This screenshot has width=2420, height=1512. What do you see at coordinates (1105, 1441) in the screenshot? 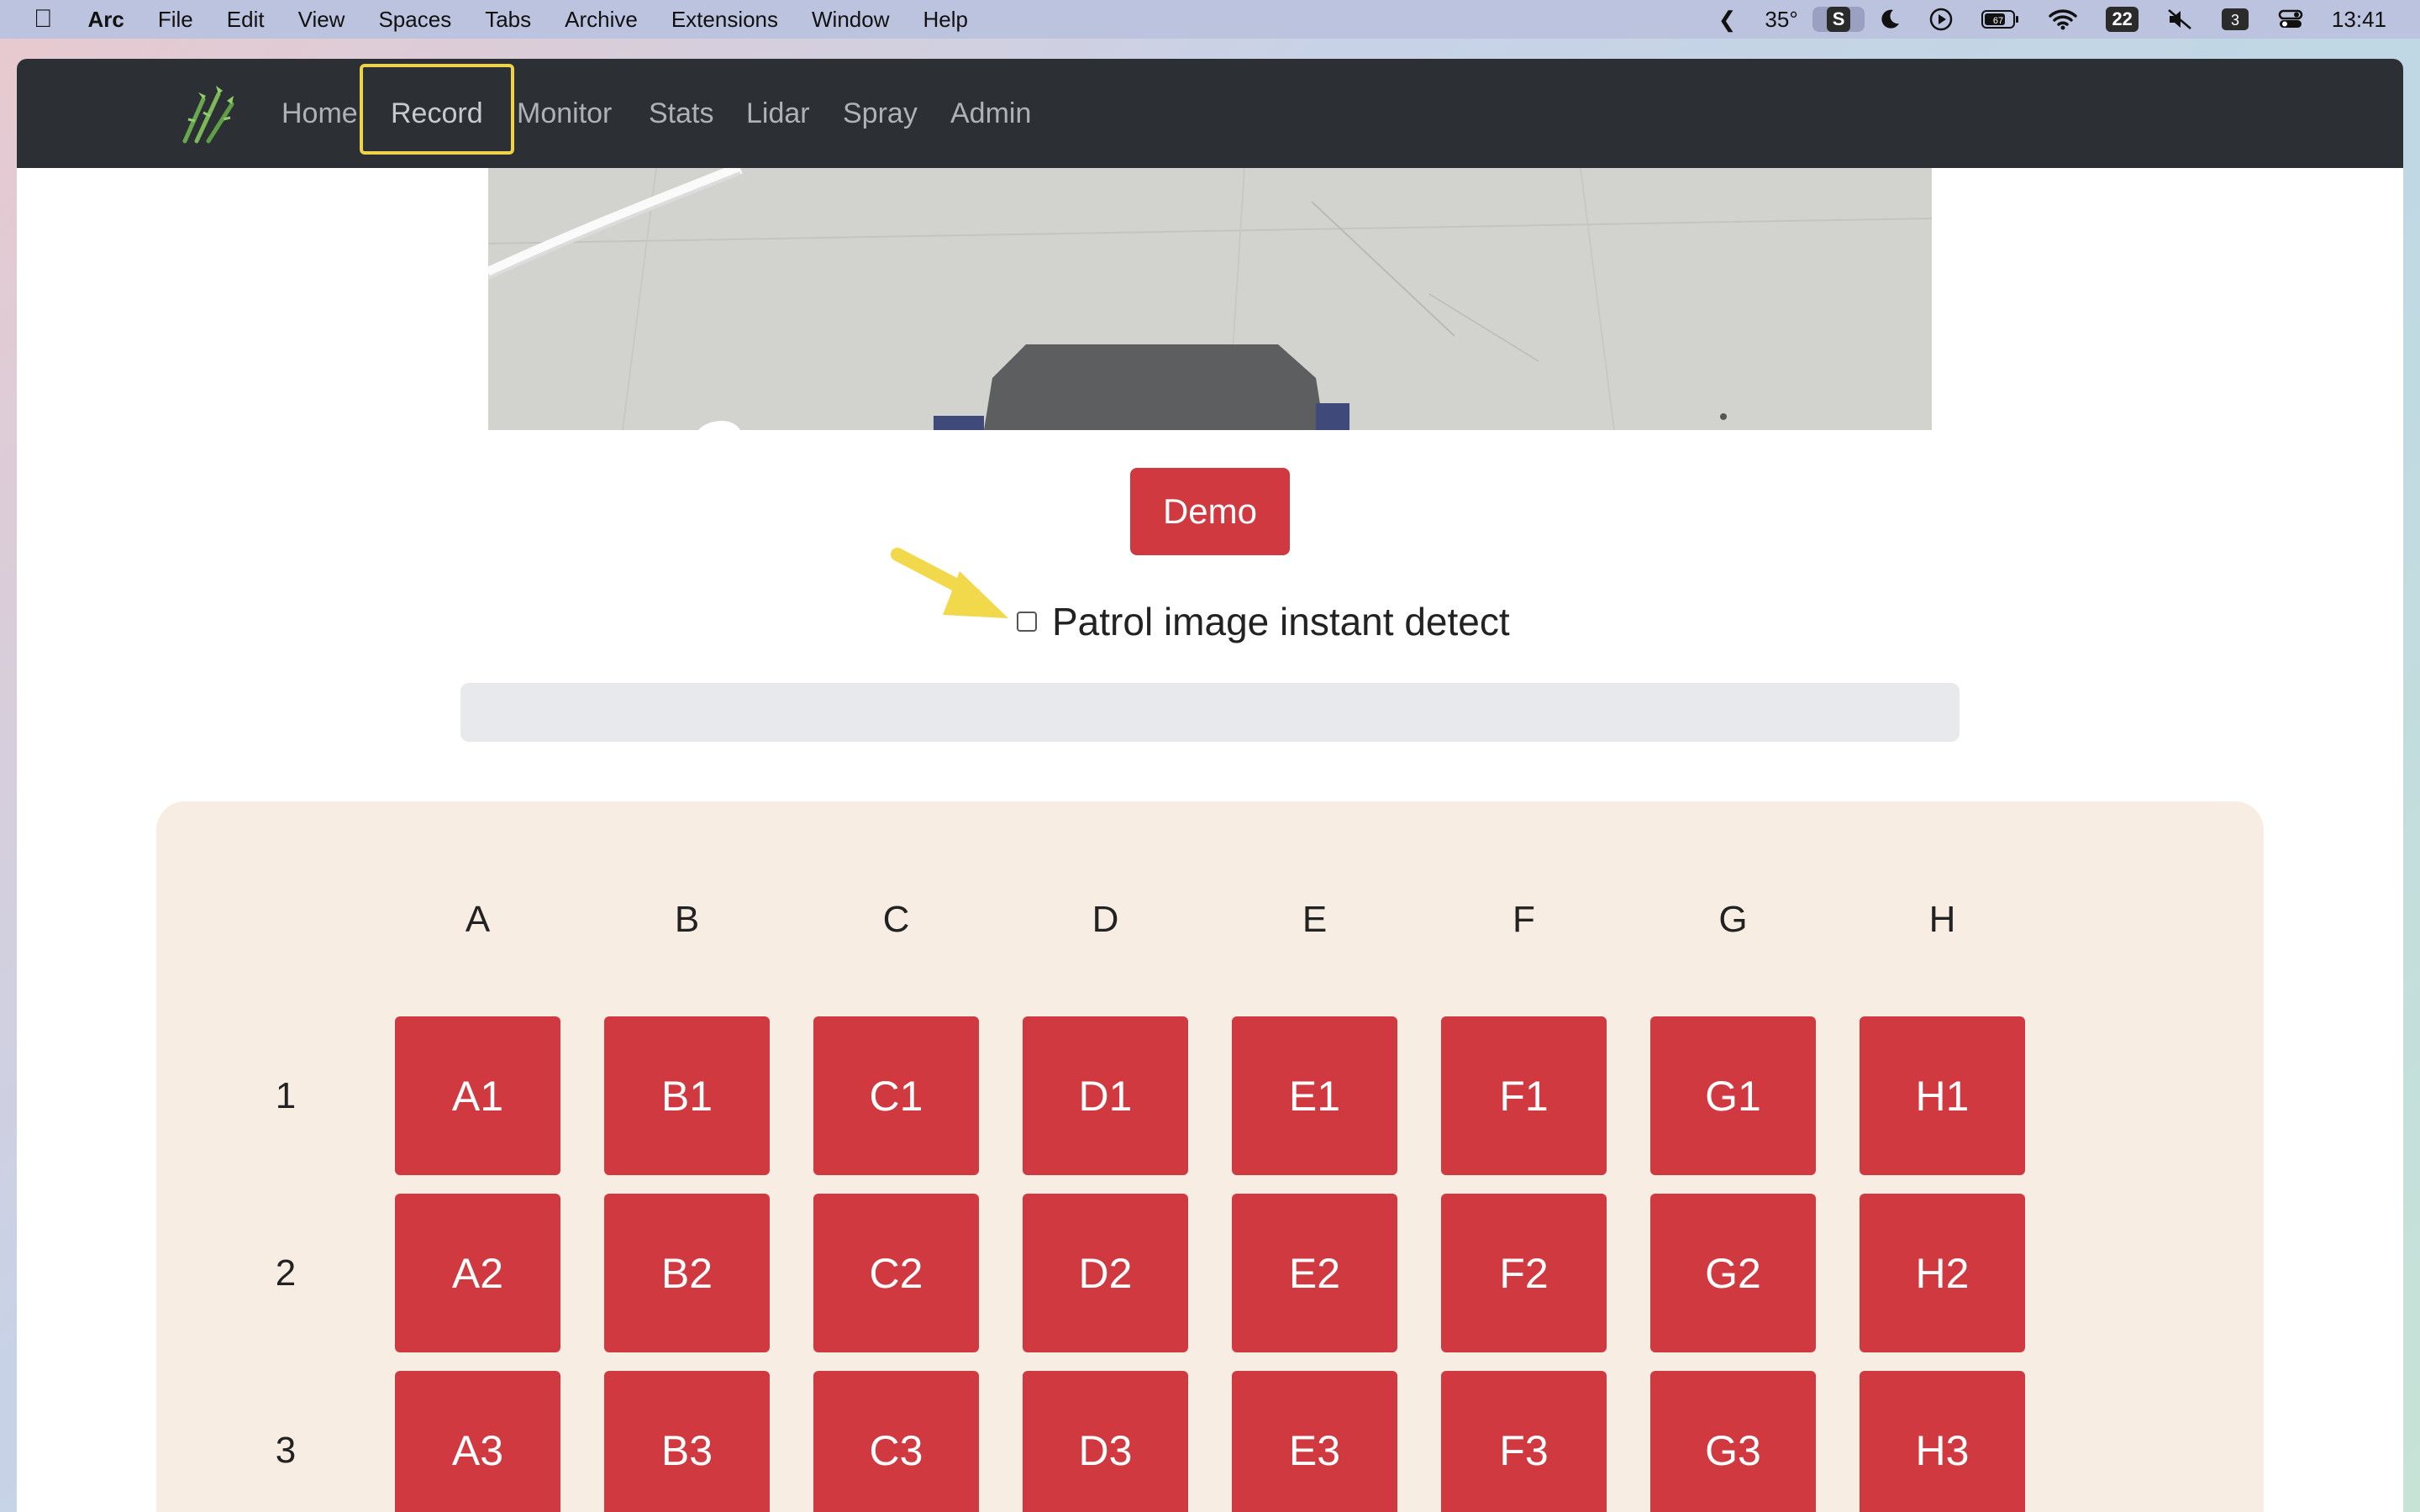
I see `plot-cell-button: D3` at bounding box center [1105, 1441].